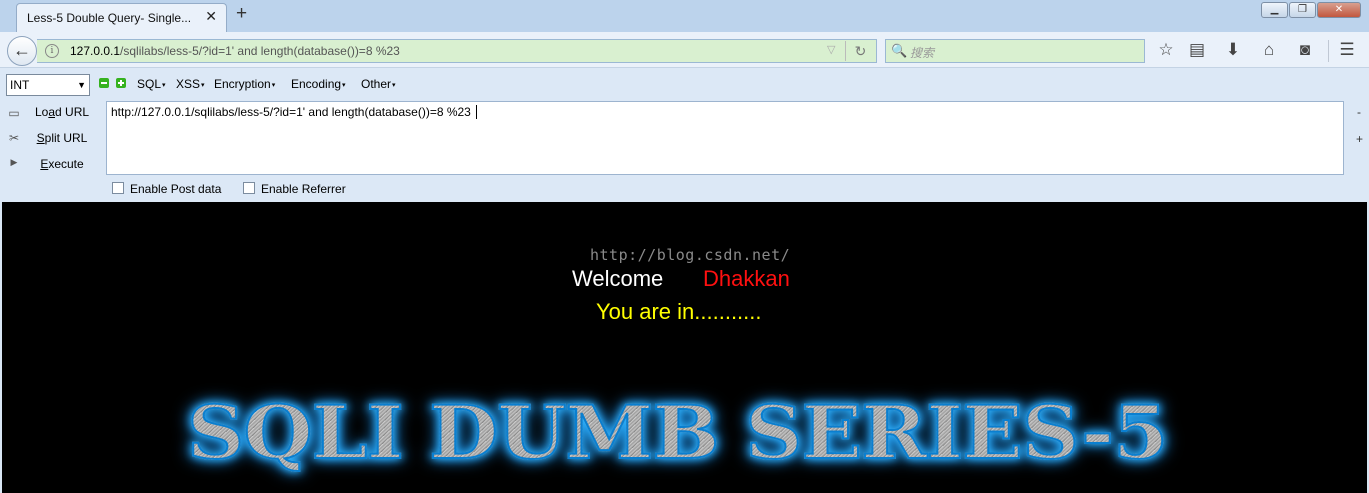  I want to click on tab-close-icon: ✕, so click(211, 16).